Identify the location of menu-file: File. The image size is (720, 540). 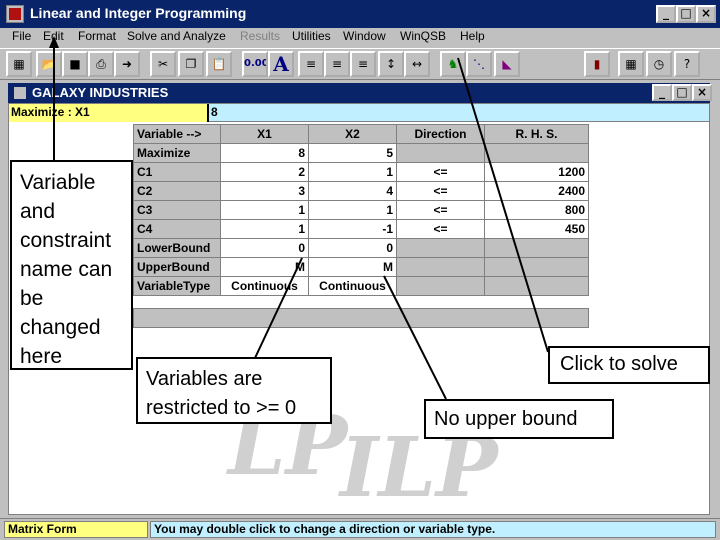
(21, 36).